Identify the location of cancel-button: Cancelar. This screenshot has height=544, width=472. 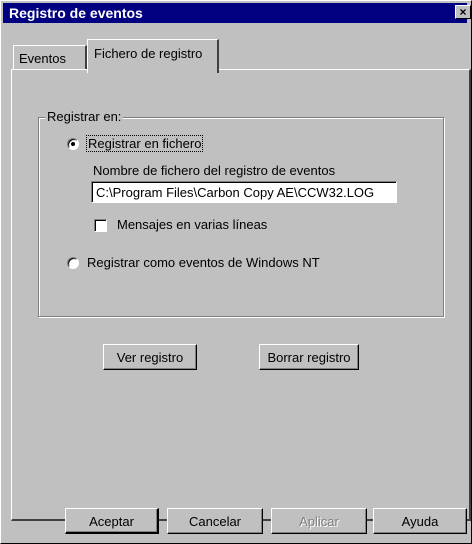
(215, 521).